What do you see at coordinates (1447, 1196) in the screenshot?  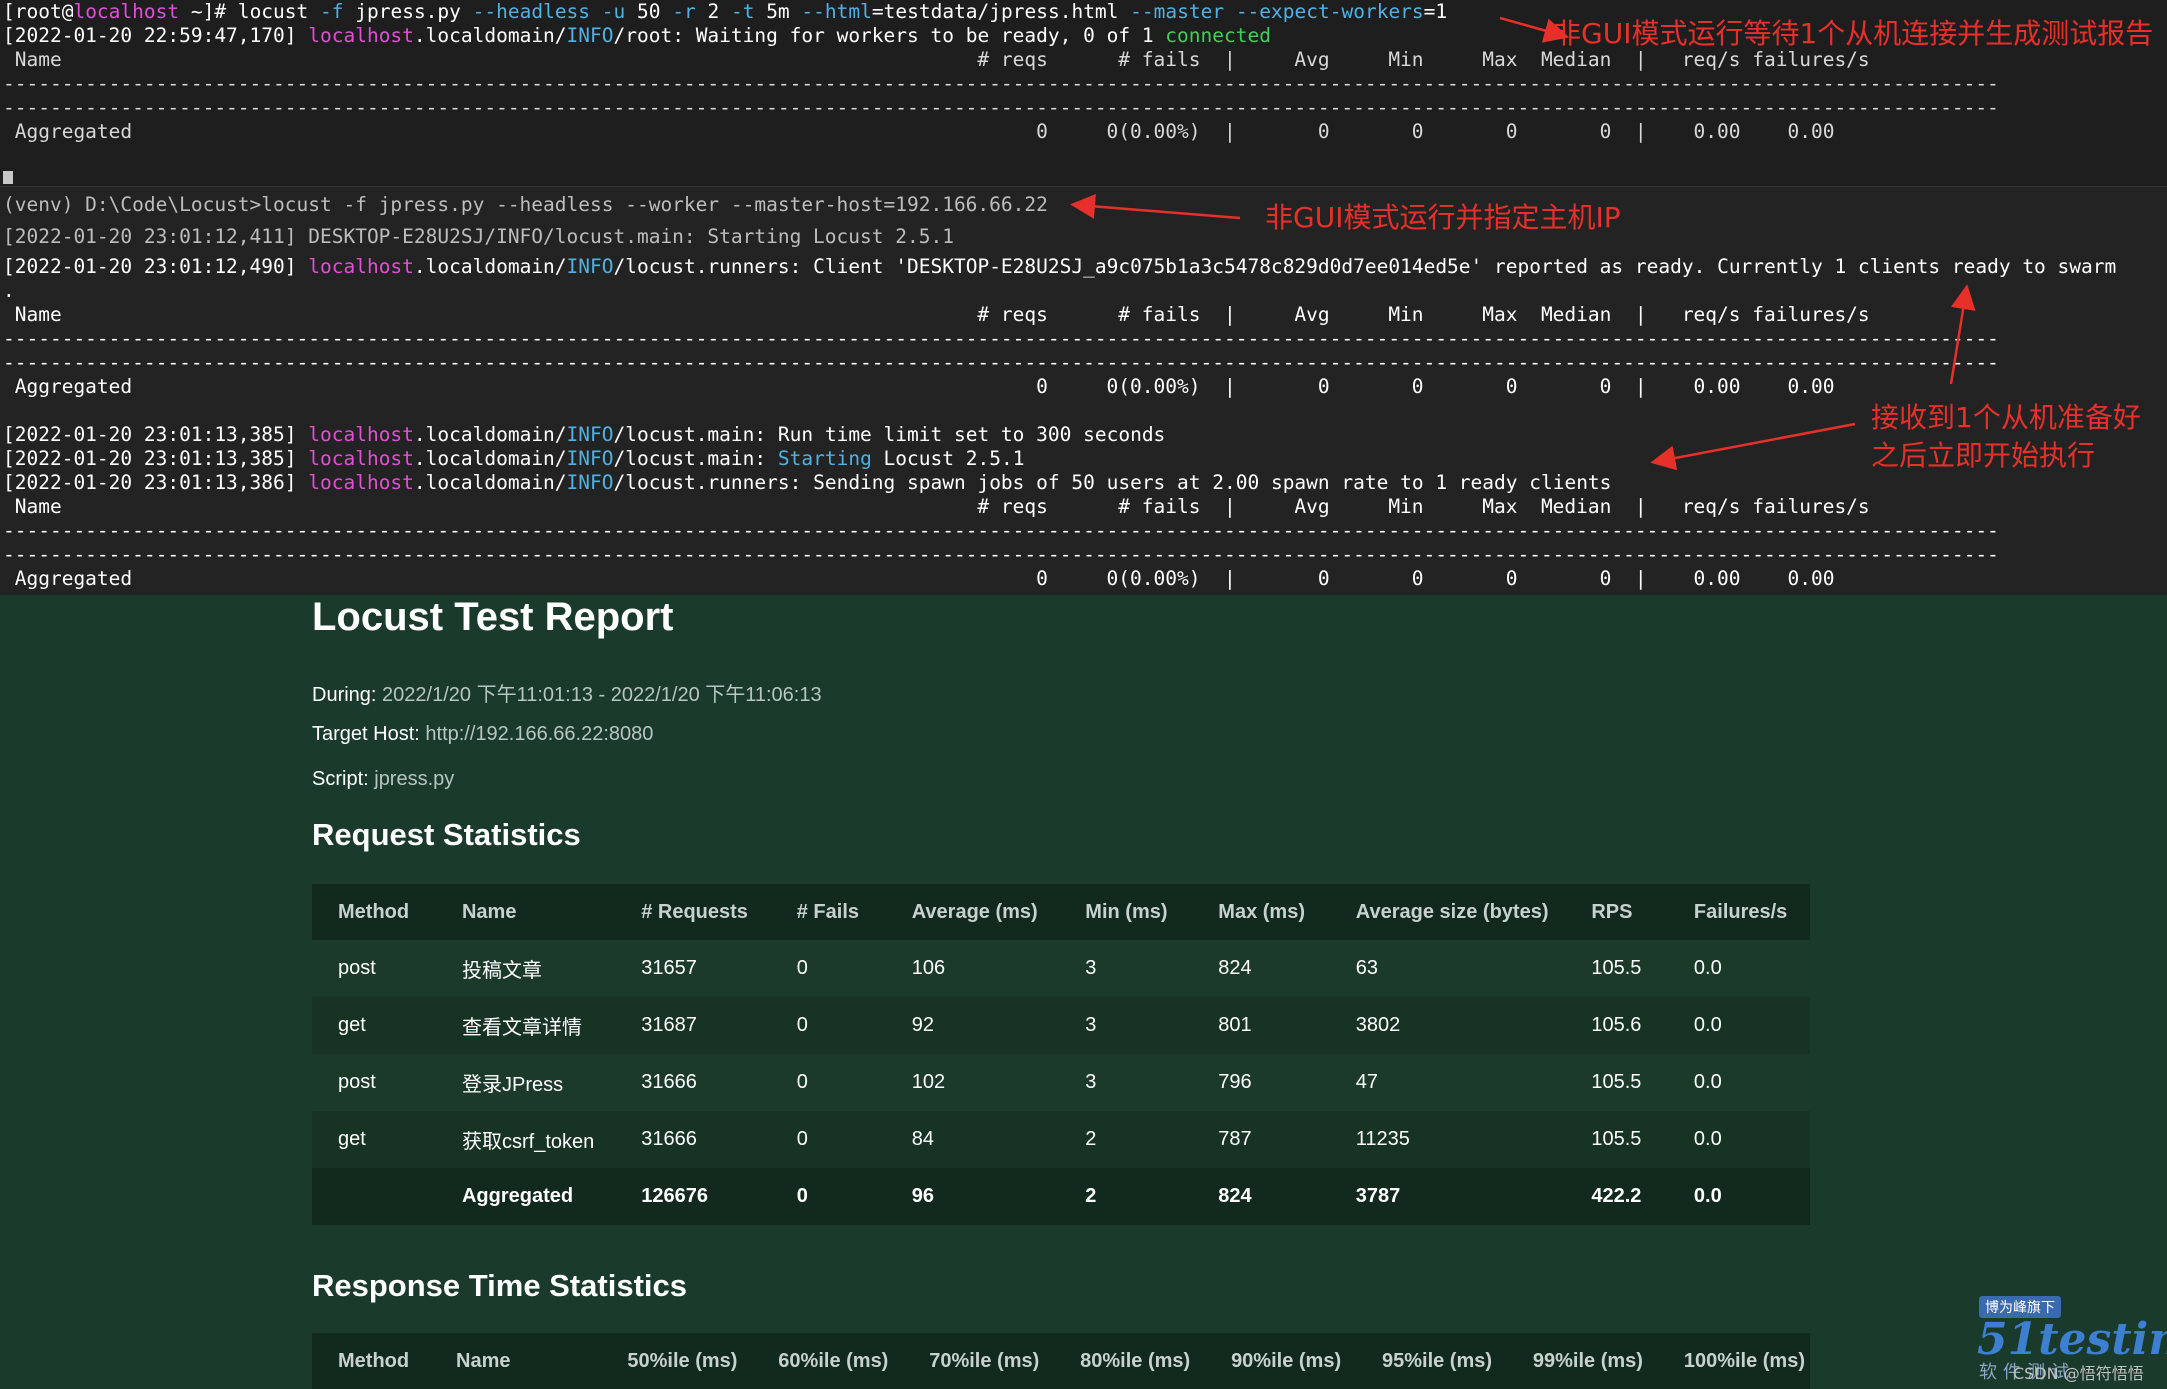 I see `table-cell: 3787` at bounding box center [1447, 1196].